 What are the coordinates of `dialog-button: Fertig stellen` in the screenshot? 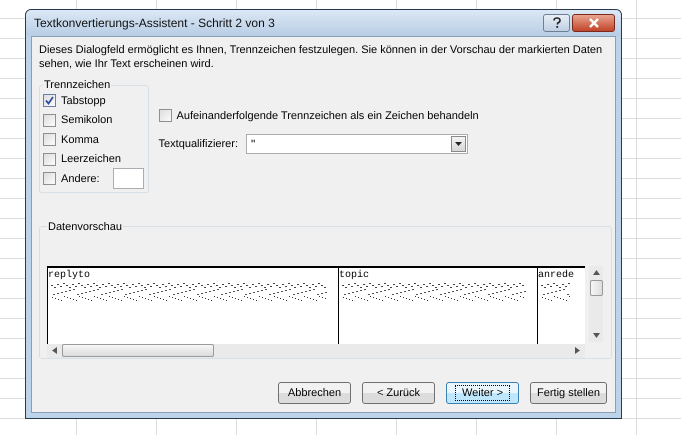 It's located at (568, 393).